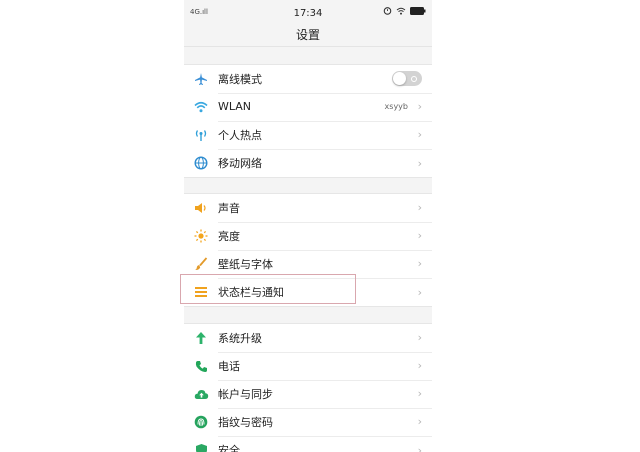  I want to click on airplane-mode-toggle, so click(407, 78).